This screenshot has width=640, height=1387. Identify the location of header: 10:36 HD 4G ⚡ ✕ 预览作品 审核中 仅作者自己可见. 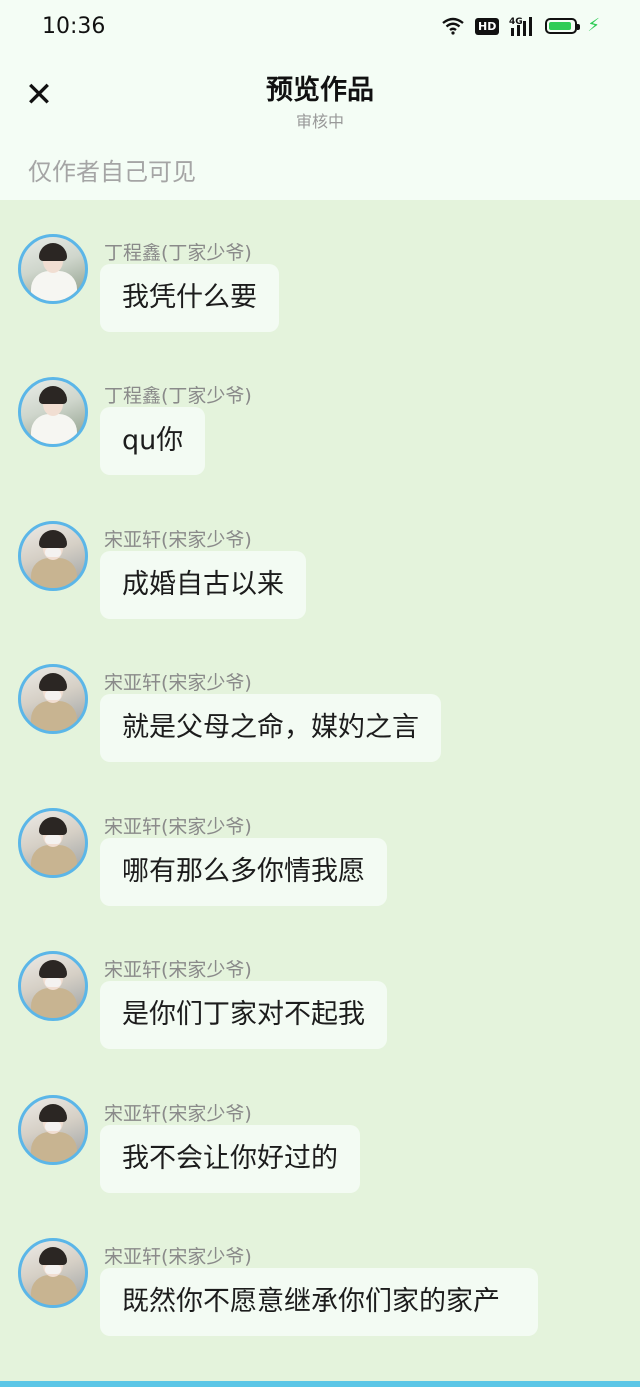
(320, 100).